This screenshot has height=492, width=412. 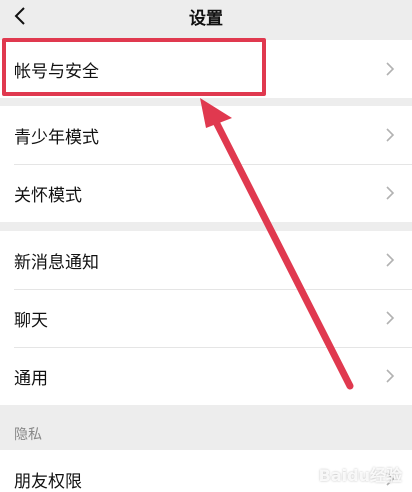 What do you see at coordinates (360, 475) in the screenshot?
I see `watermark-logo: Baidu经验` at bounding box center [360, 475].